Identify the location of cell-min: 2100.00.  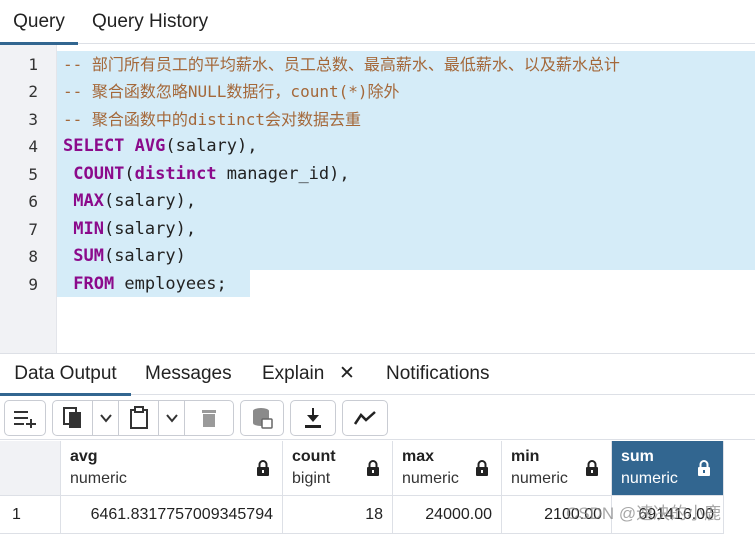
(557, 515).